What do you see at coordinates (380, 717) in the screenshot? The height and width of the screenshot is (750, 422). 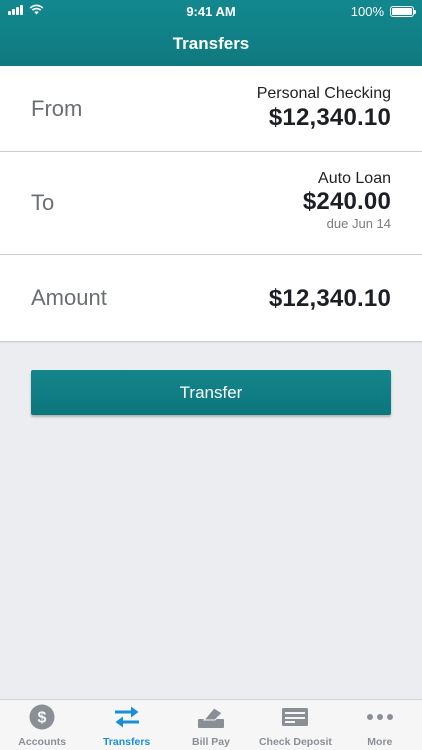 I see `more-dots-icon` at bounding box center [380, 717].